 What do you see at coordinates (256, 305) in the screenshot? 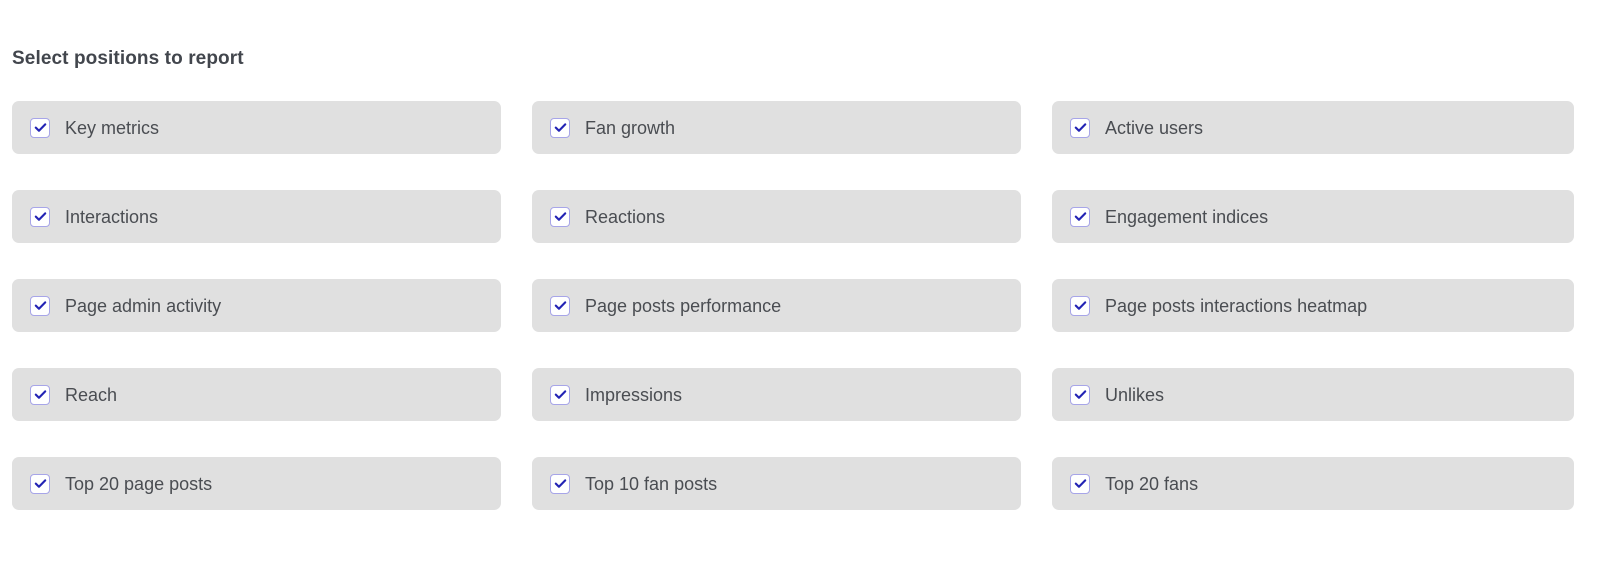
I see `option-page-admin-activity: Page admin activity` at bounding box center [256, 305].